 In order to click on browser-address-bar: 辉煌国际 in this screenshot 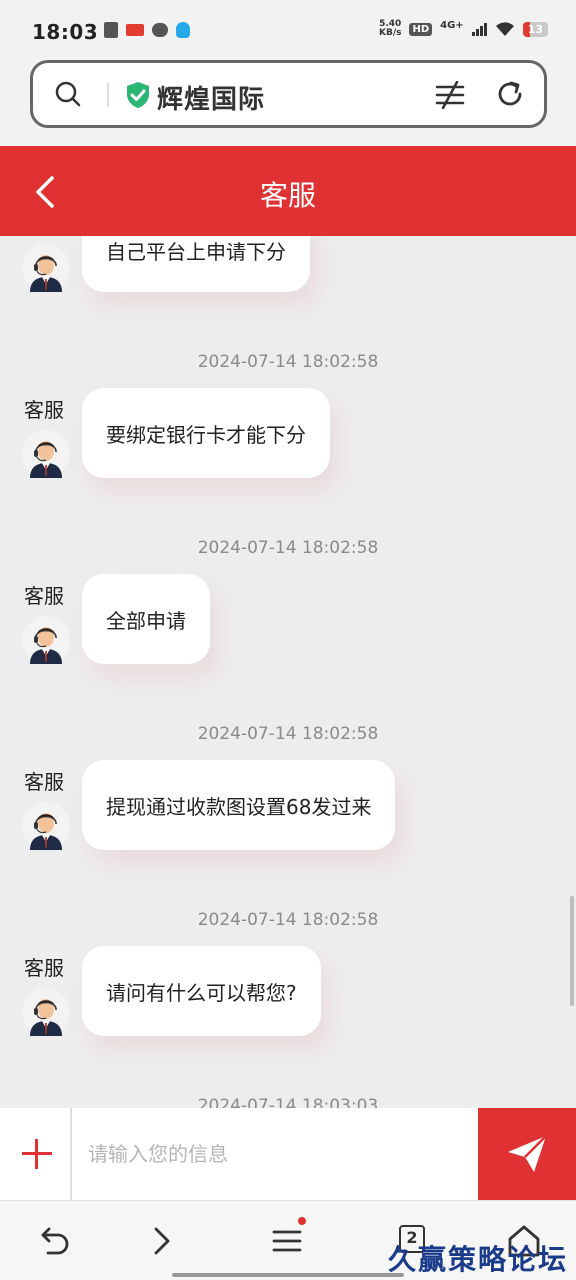, I will do `click(288, 102)`.